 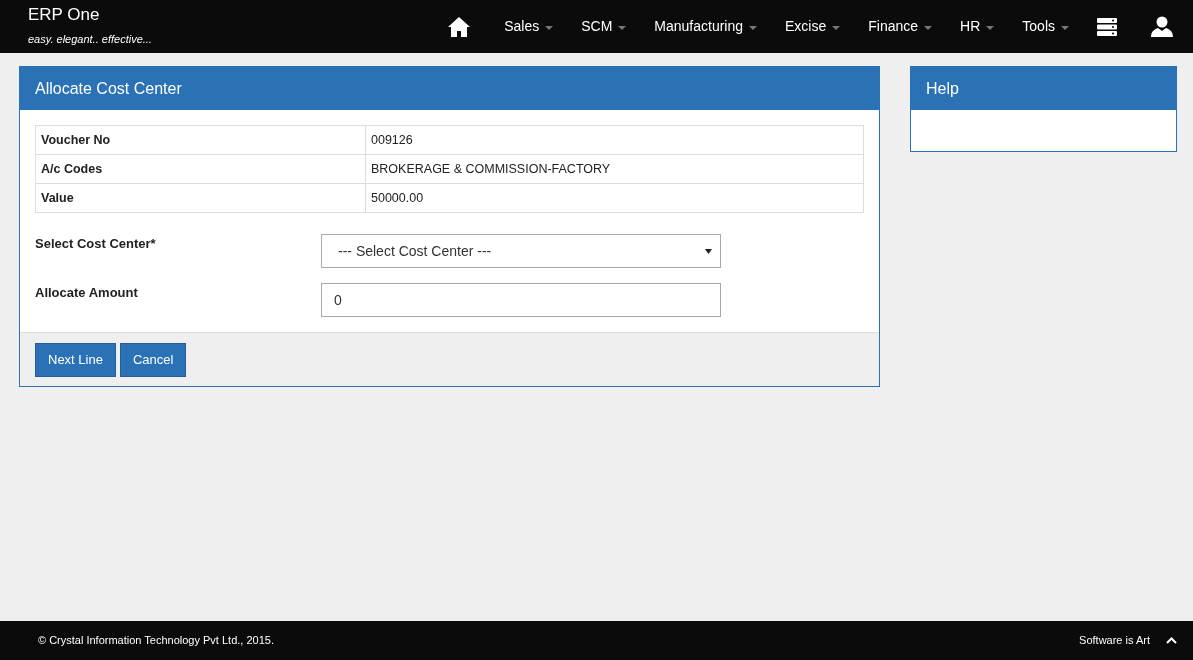 I want to click on action-button: Cancel, so click(x=153, y=359).